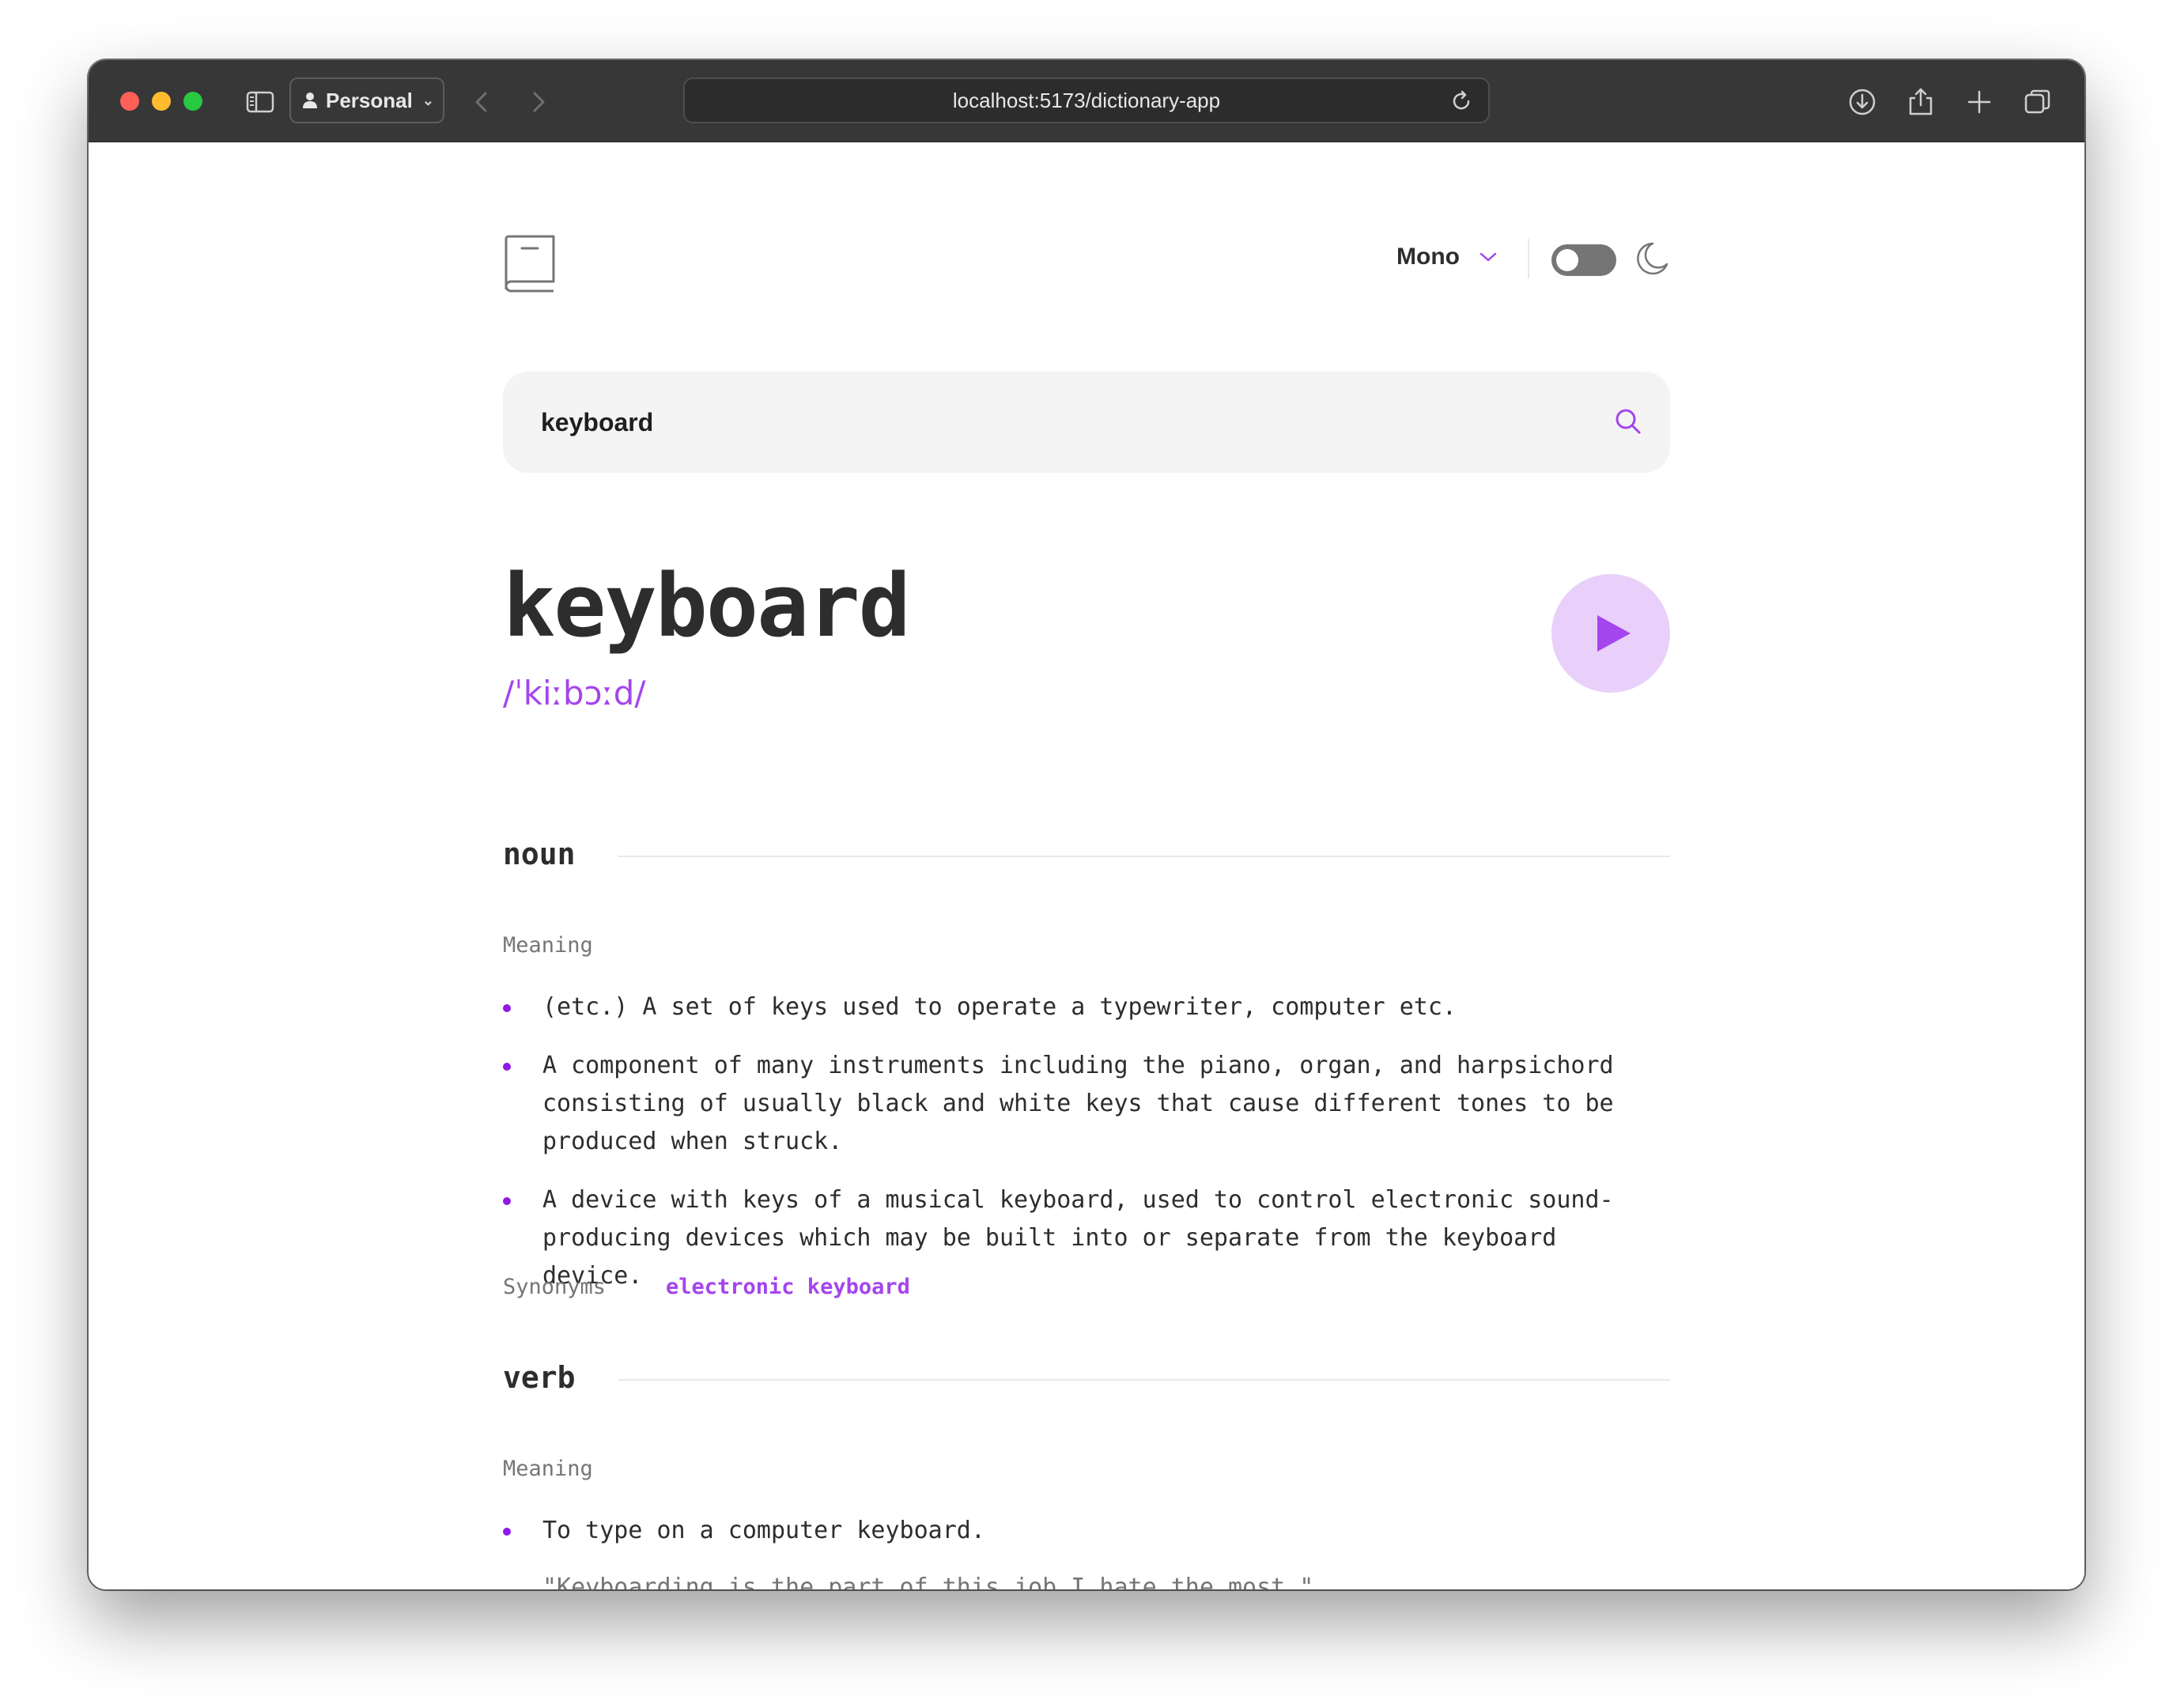 The width and height of the screenshot is (2173, 1708). What do you see at coordinates (555, 1287) in the screenshot?
I see `synonyms-label: Synonyms` at bounding box center [555, 1287].